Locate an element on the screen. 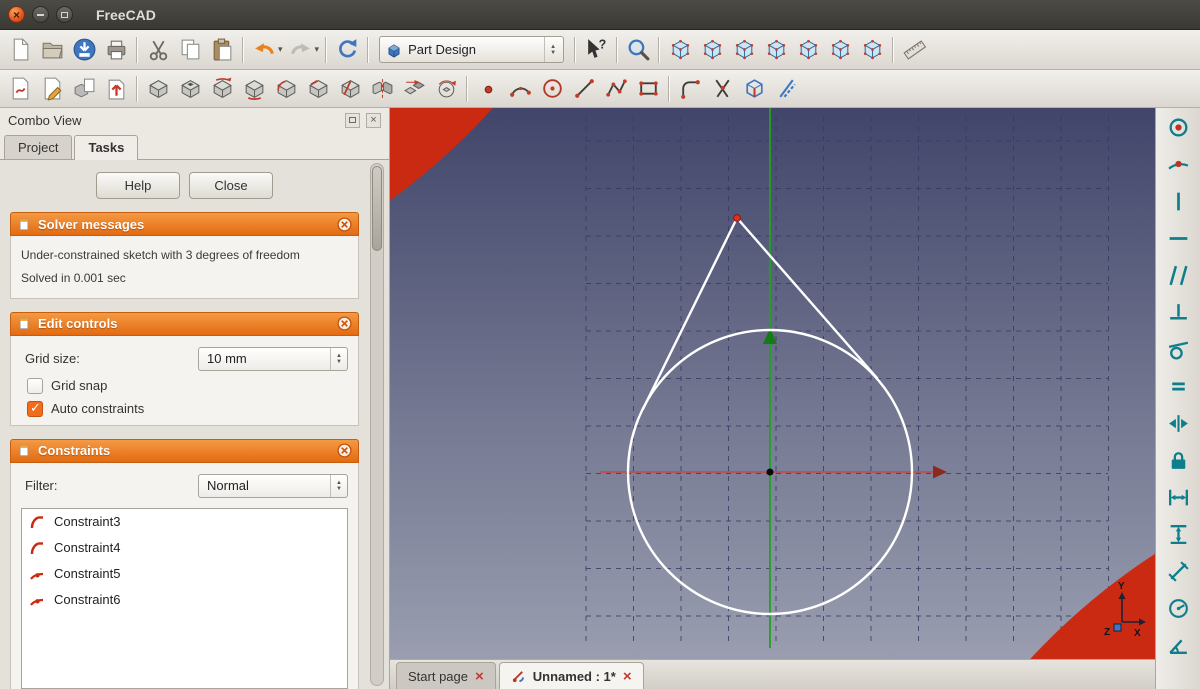  revolution-button is located at coordinates (222, 89).